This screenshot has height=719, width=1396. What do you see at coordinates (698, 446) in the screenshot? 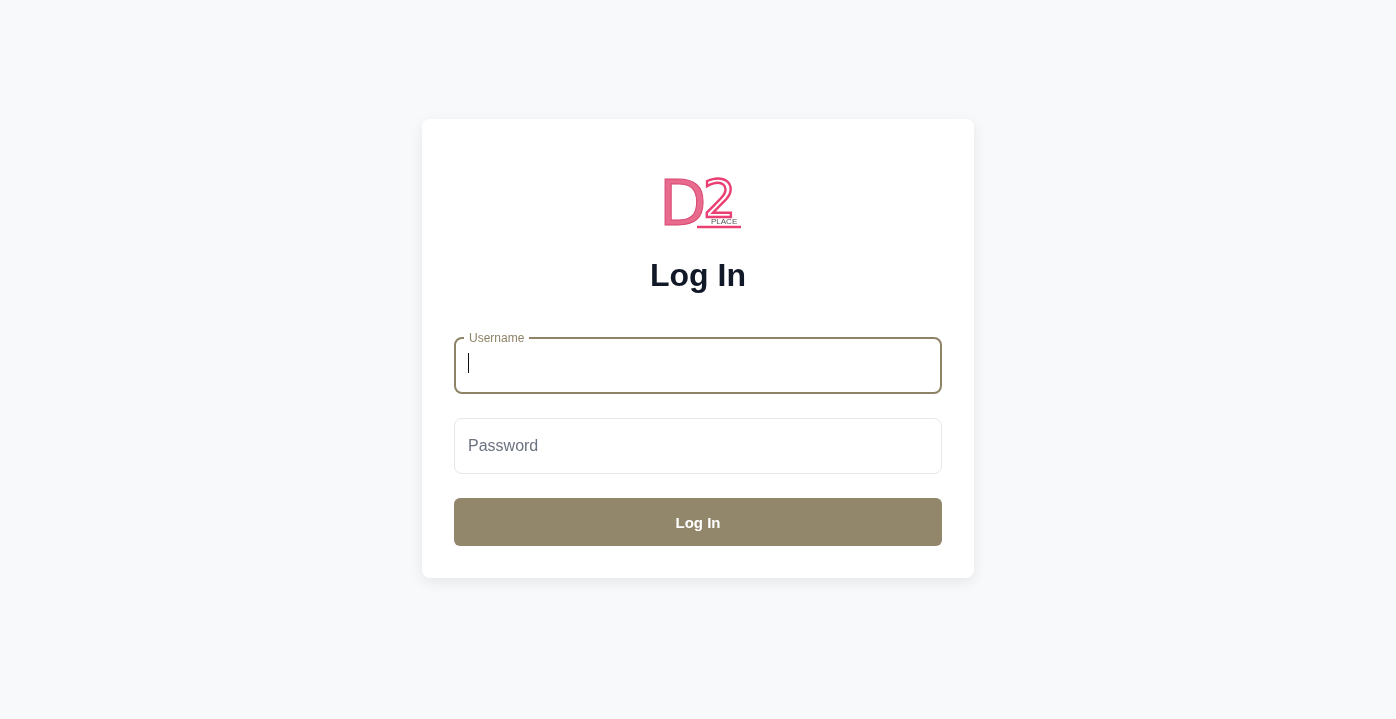
I see `password-field: Password` at bounding box center [698, 446].